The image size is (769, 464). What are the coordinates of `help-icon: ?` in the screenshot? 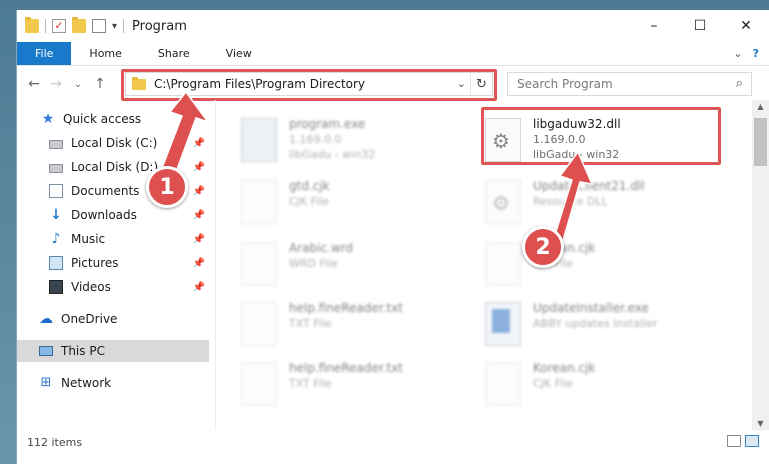 It's located at (756, 53).